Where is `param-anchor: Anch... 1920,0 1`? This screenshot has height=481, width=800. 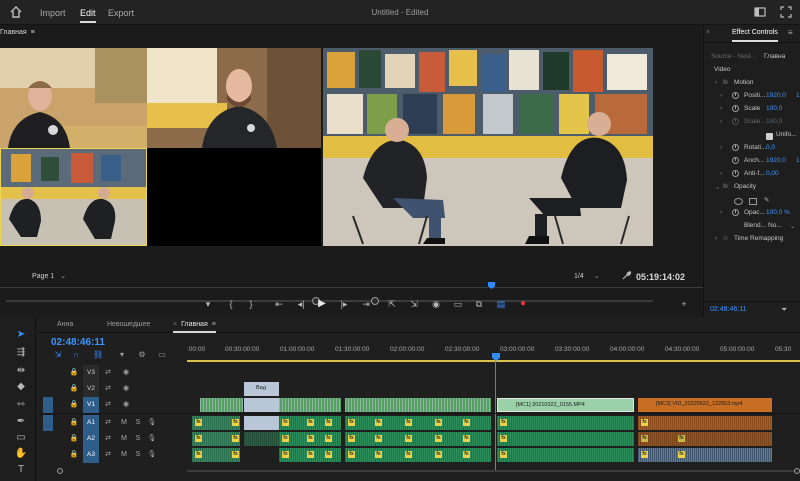
param-anchor: Anch... 1920,0 1 is located at coordinates (752, 163).